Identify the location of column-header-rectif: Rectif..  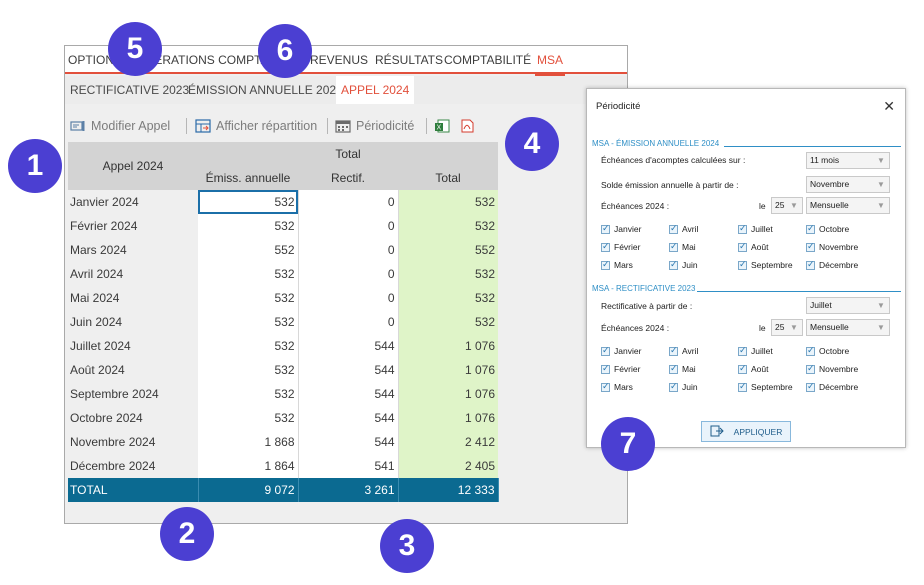
(348, 178).